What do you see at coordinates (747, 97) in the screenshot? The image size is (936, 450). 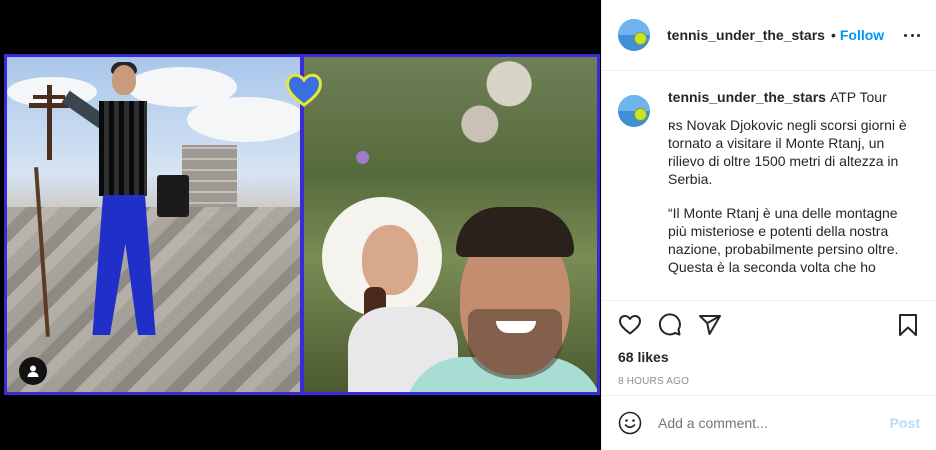 I see `caption-username: tennis_under_the_stars` at bounding box center [747, 97].